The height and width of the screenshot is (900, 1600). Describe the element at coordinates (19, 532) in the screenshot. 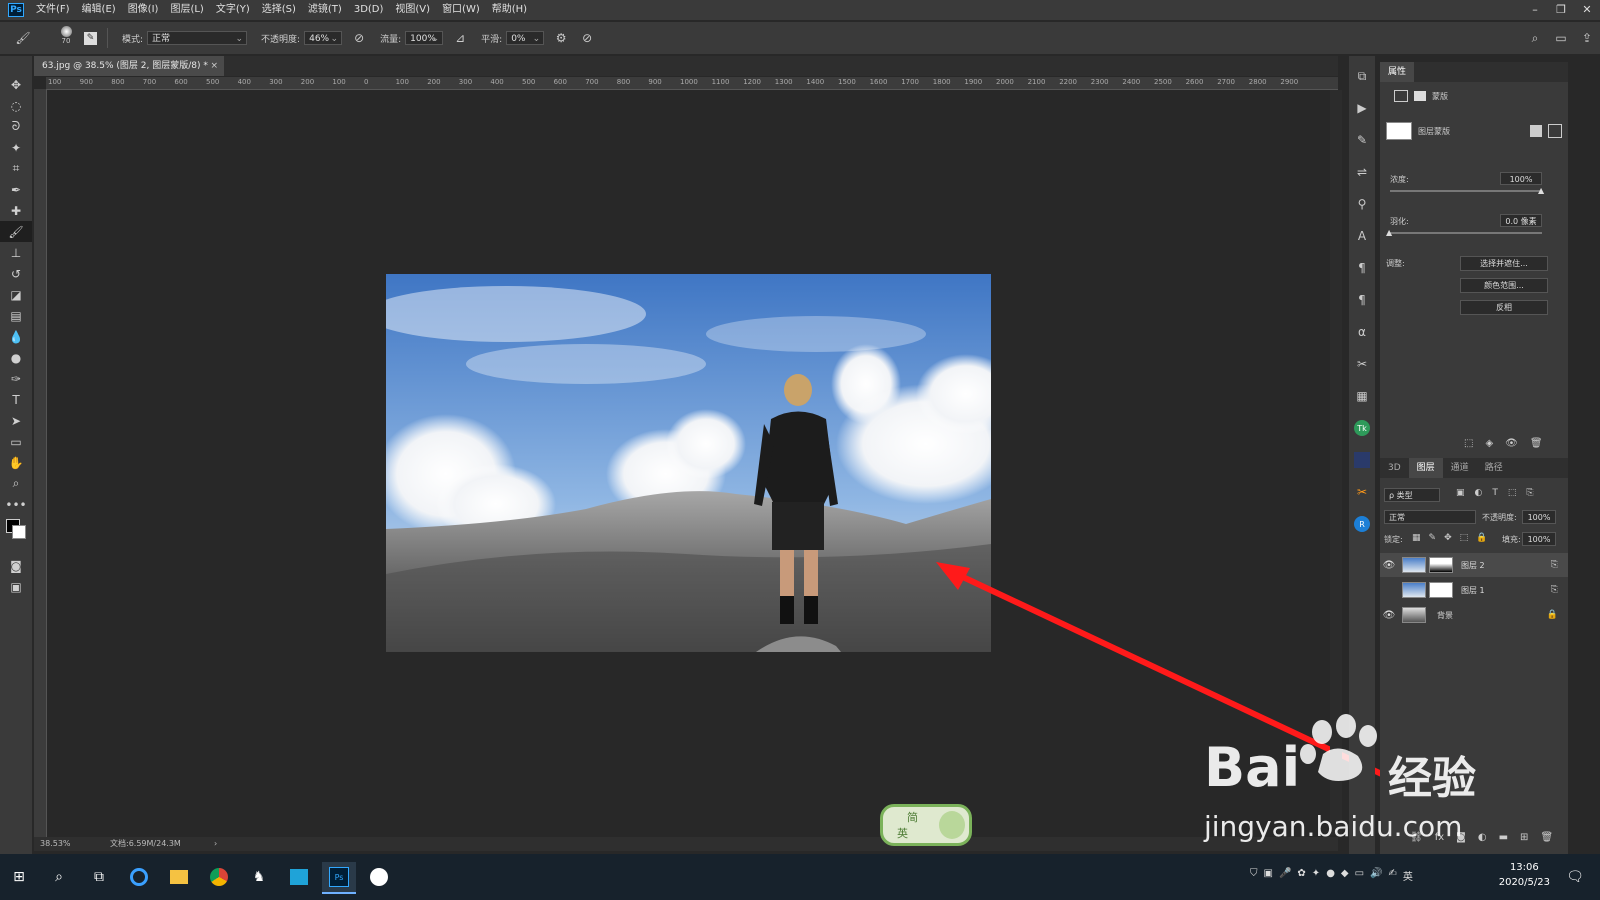

I see `background-color-swatch` at that location.